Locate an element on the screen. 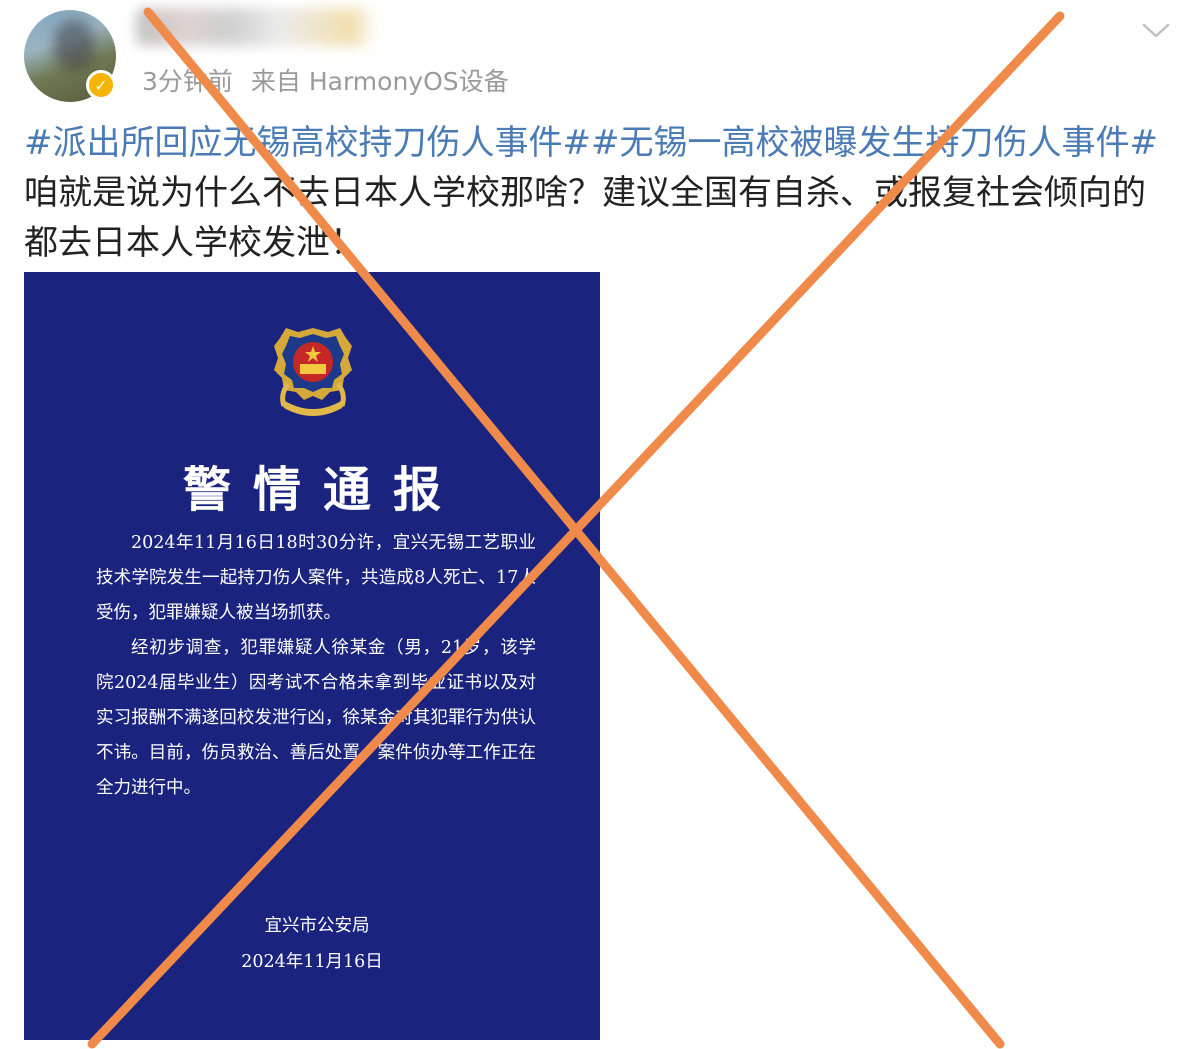 The width and height of the screenshot is (1200, 1049). verified-badge-icon: ✓ is located at coordinates (101, 85).